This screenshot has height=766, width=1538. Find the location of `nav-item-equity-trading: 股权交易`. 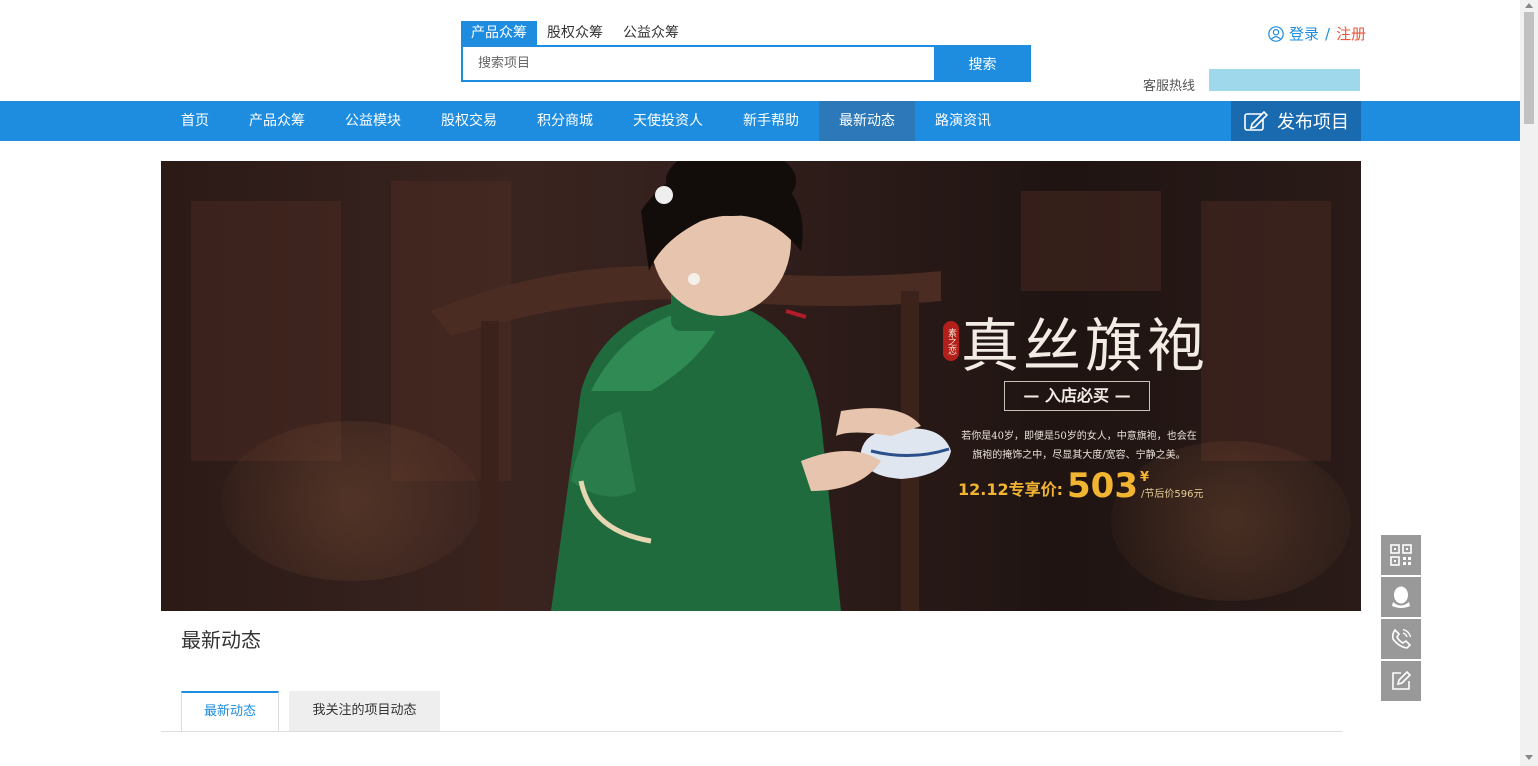

nav-item-equity-trading: 股权交易 is located at coordinates (469, 121).